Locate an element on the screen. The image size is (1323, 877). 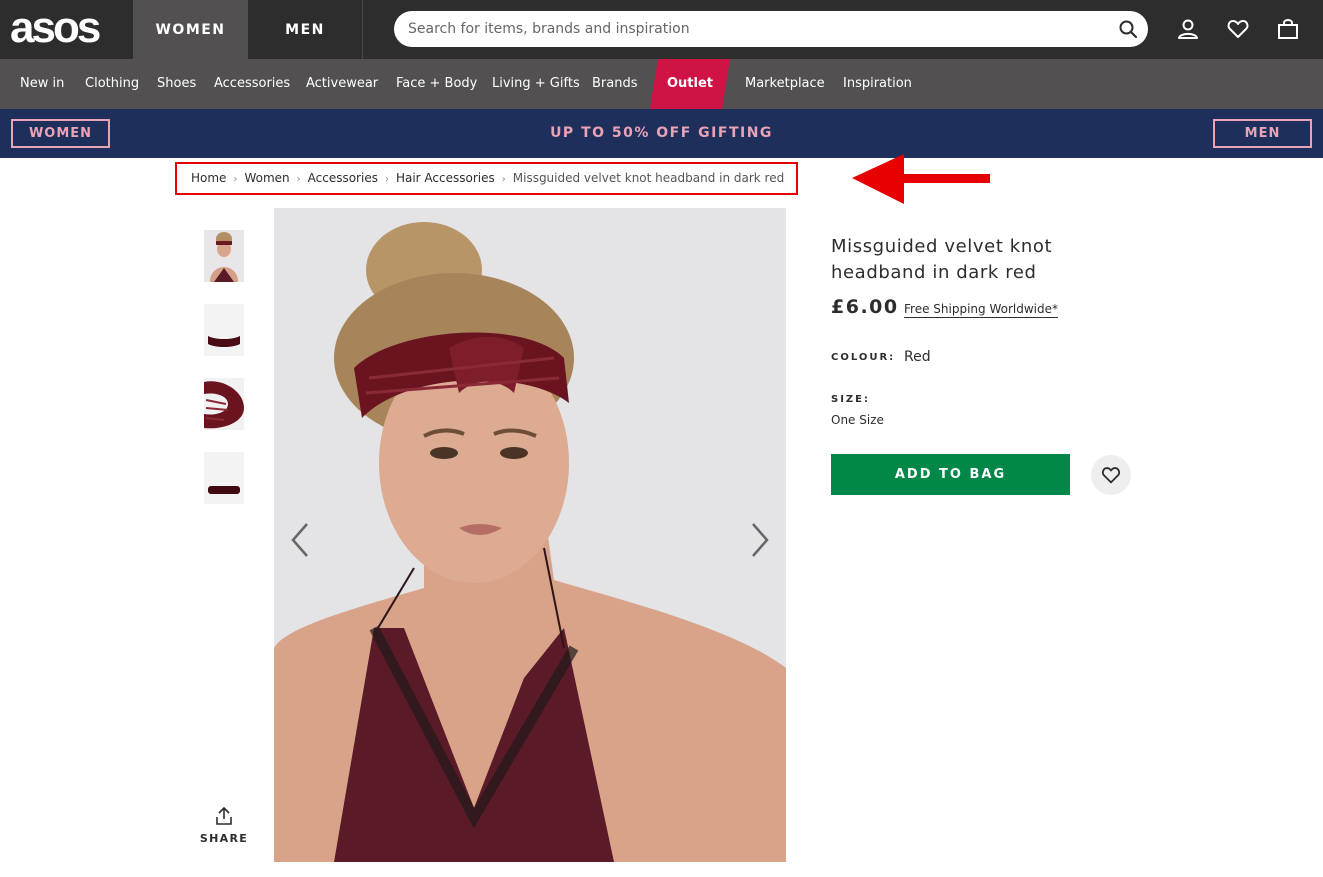
nav-brands: Brands is located at coordinates (615, 84).